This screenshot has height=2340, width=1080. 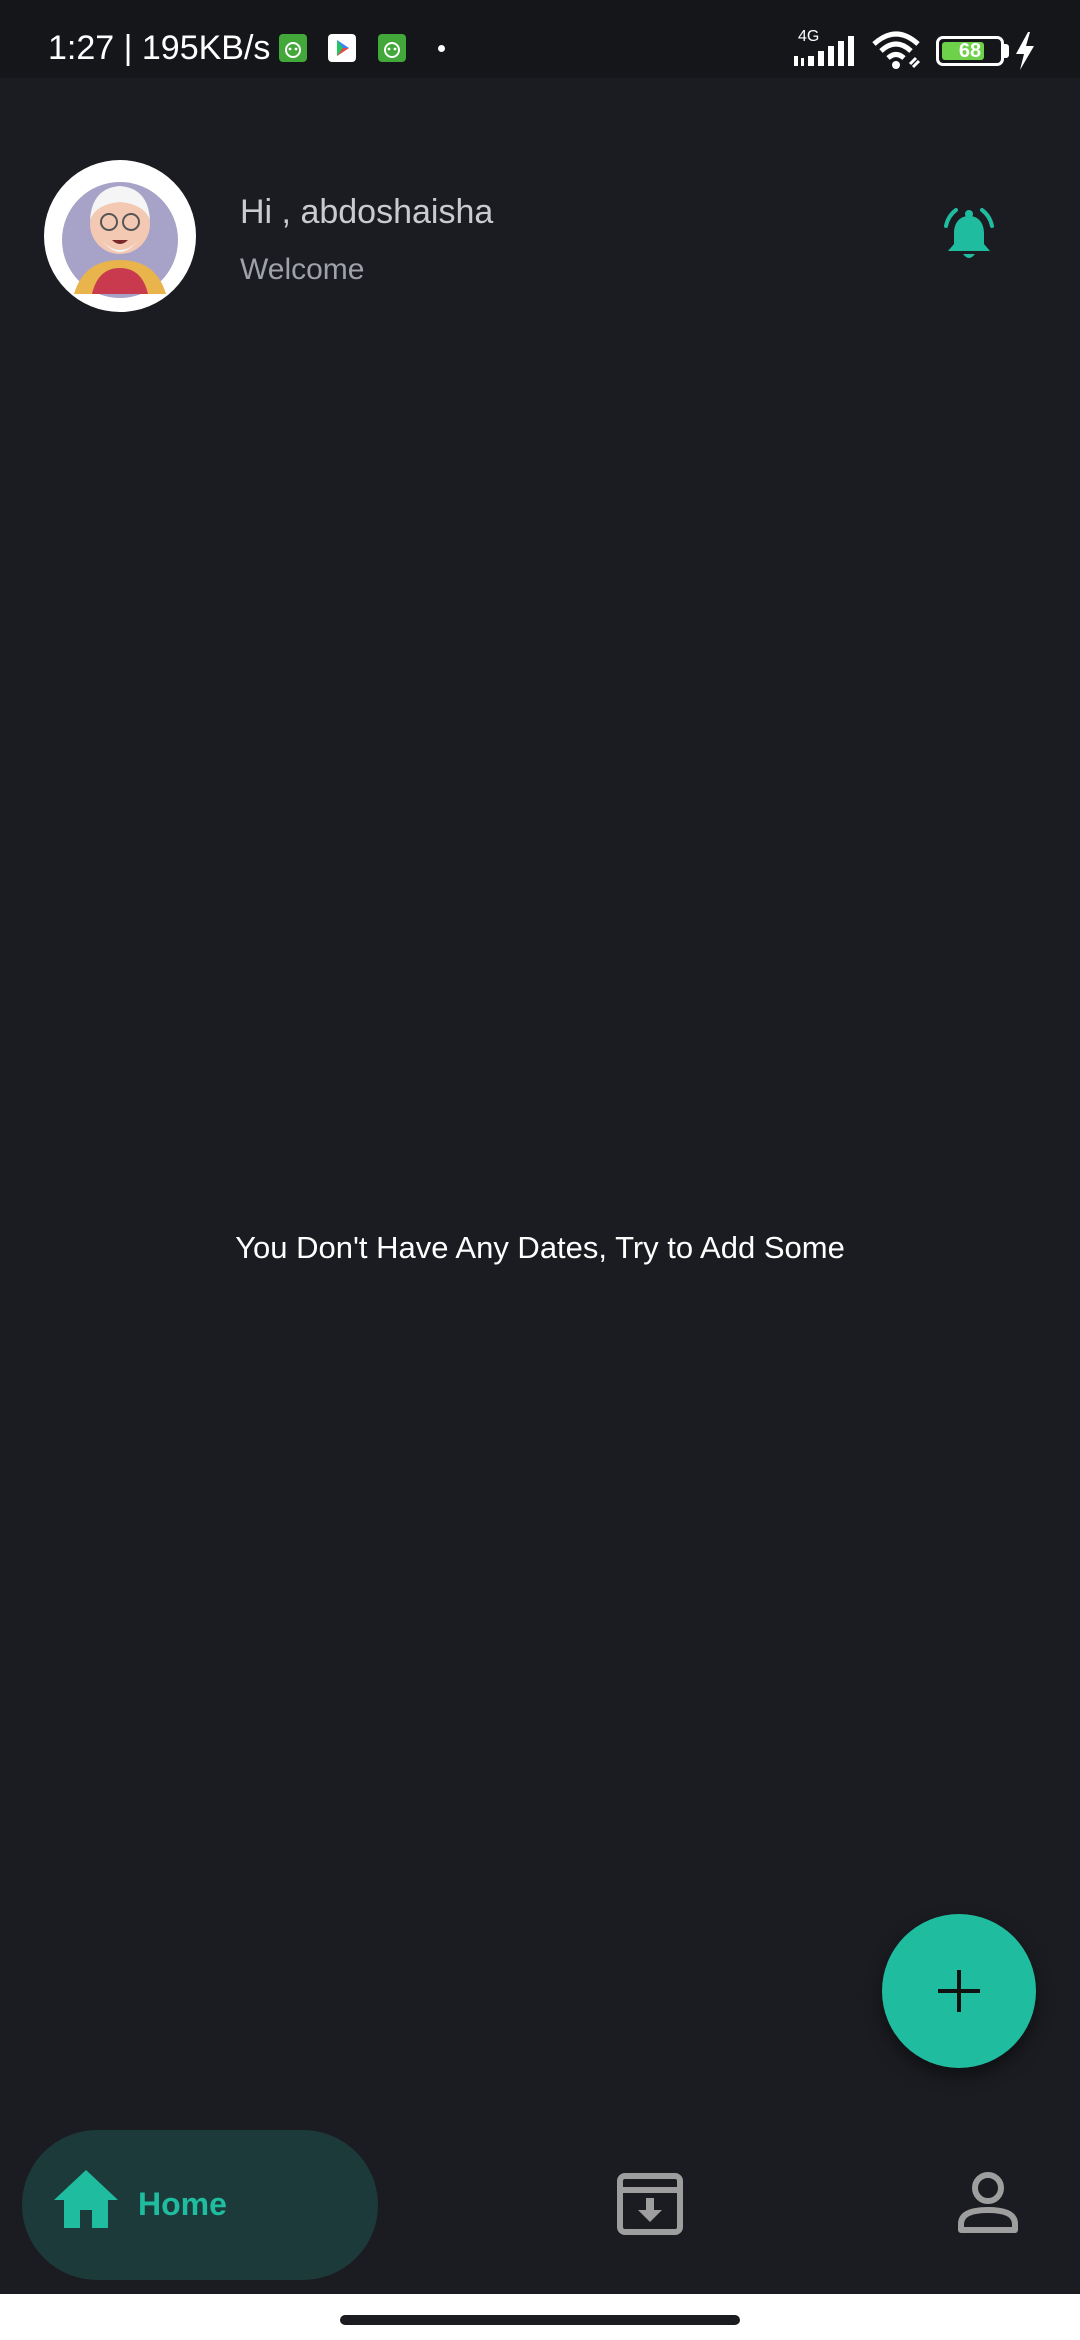 I want to click on avatar-illustration-icon, so click(x=120, y=240).